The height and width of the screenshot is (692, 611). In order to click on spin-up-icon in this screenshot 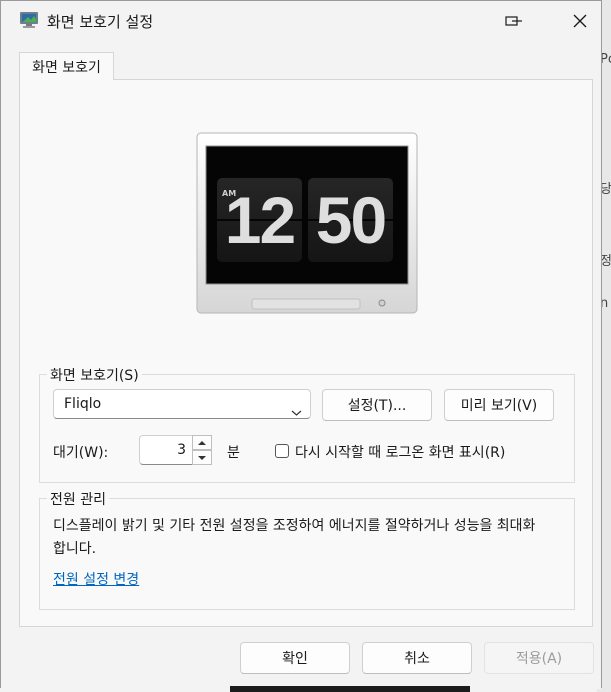, I will do `click(202, 442)`.